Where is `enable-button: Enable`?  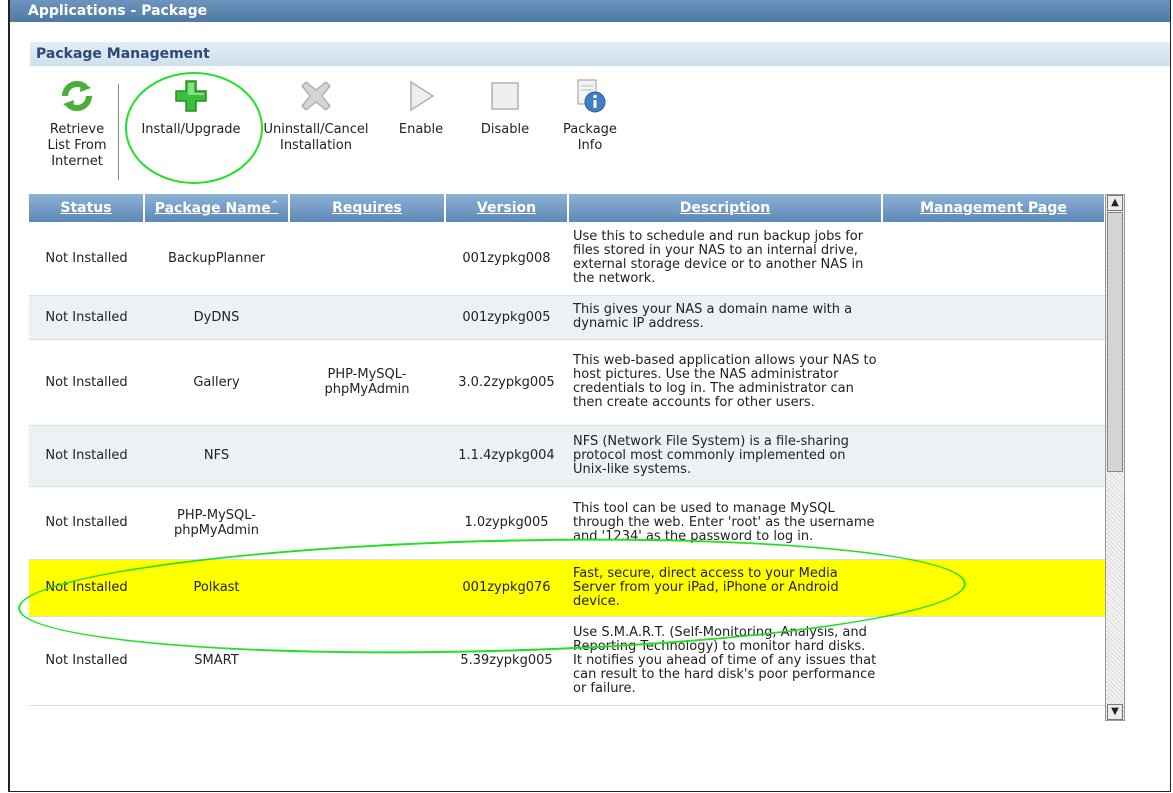 enable-button: Enable is located at coordinates (421, 108).